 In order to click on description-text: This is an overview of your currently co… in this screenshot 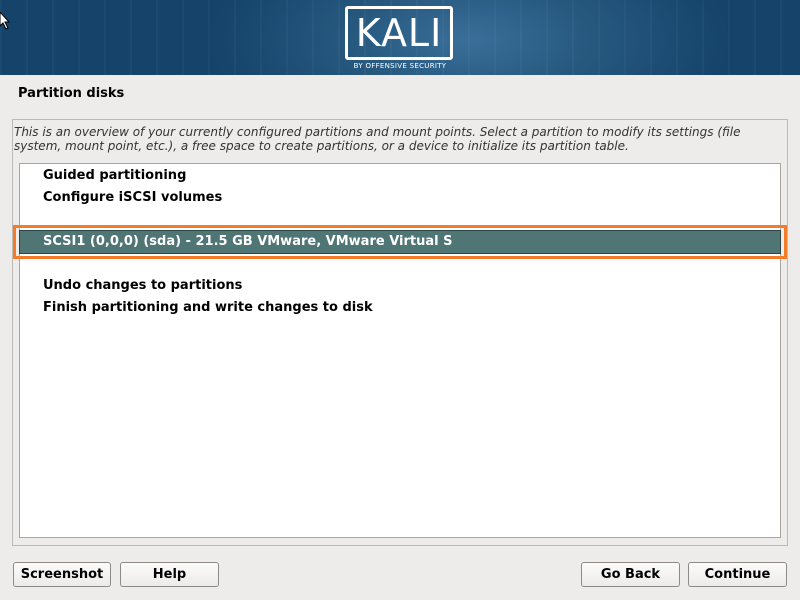, I will do `click(377, 139)`.